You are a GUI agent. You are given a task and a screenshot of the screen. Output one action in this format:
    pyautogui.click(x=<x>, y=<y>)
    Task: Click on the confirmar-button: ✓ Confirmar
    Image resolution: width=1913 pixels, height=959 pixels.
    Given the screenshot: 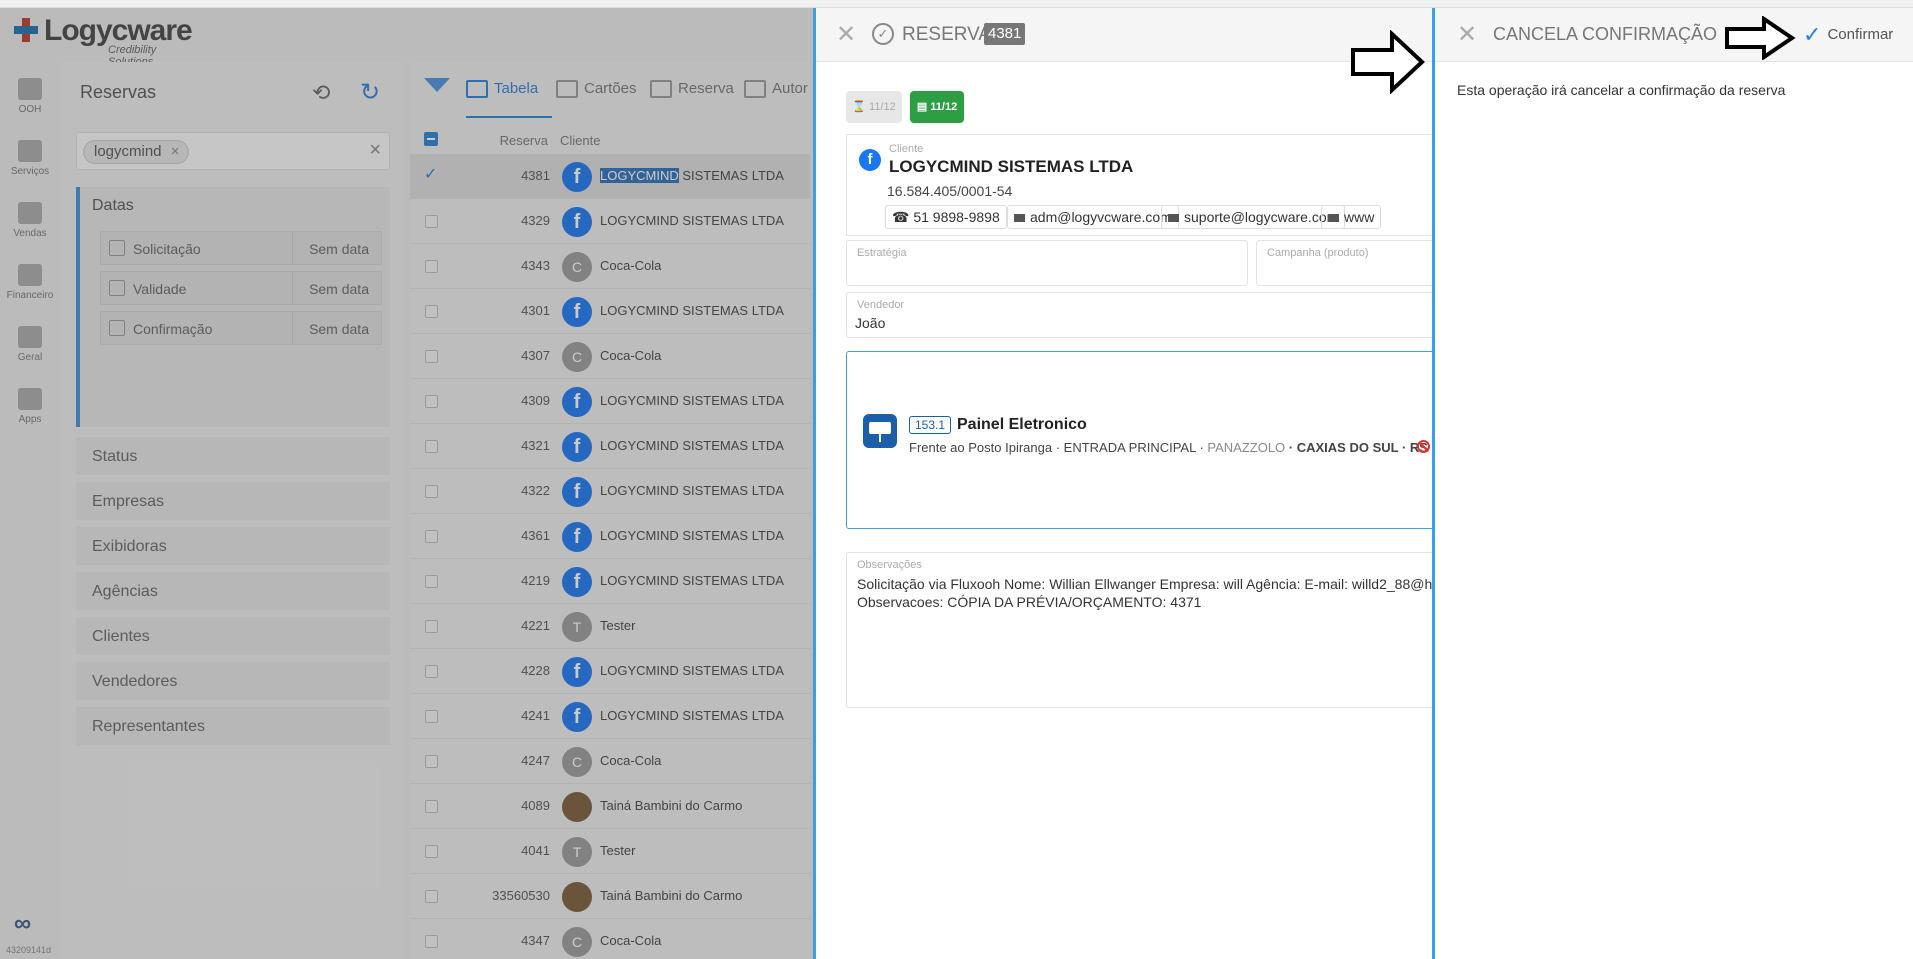 What is the action you would take?
    pyautogui.click(x=1848, y=36)
    